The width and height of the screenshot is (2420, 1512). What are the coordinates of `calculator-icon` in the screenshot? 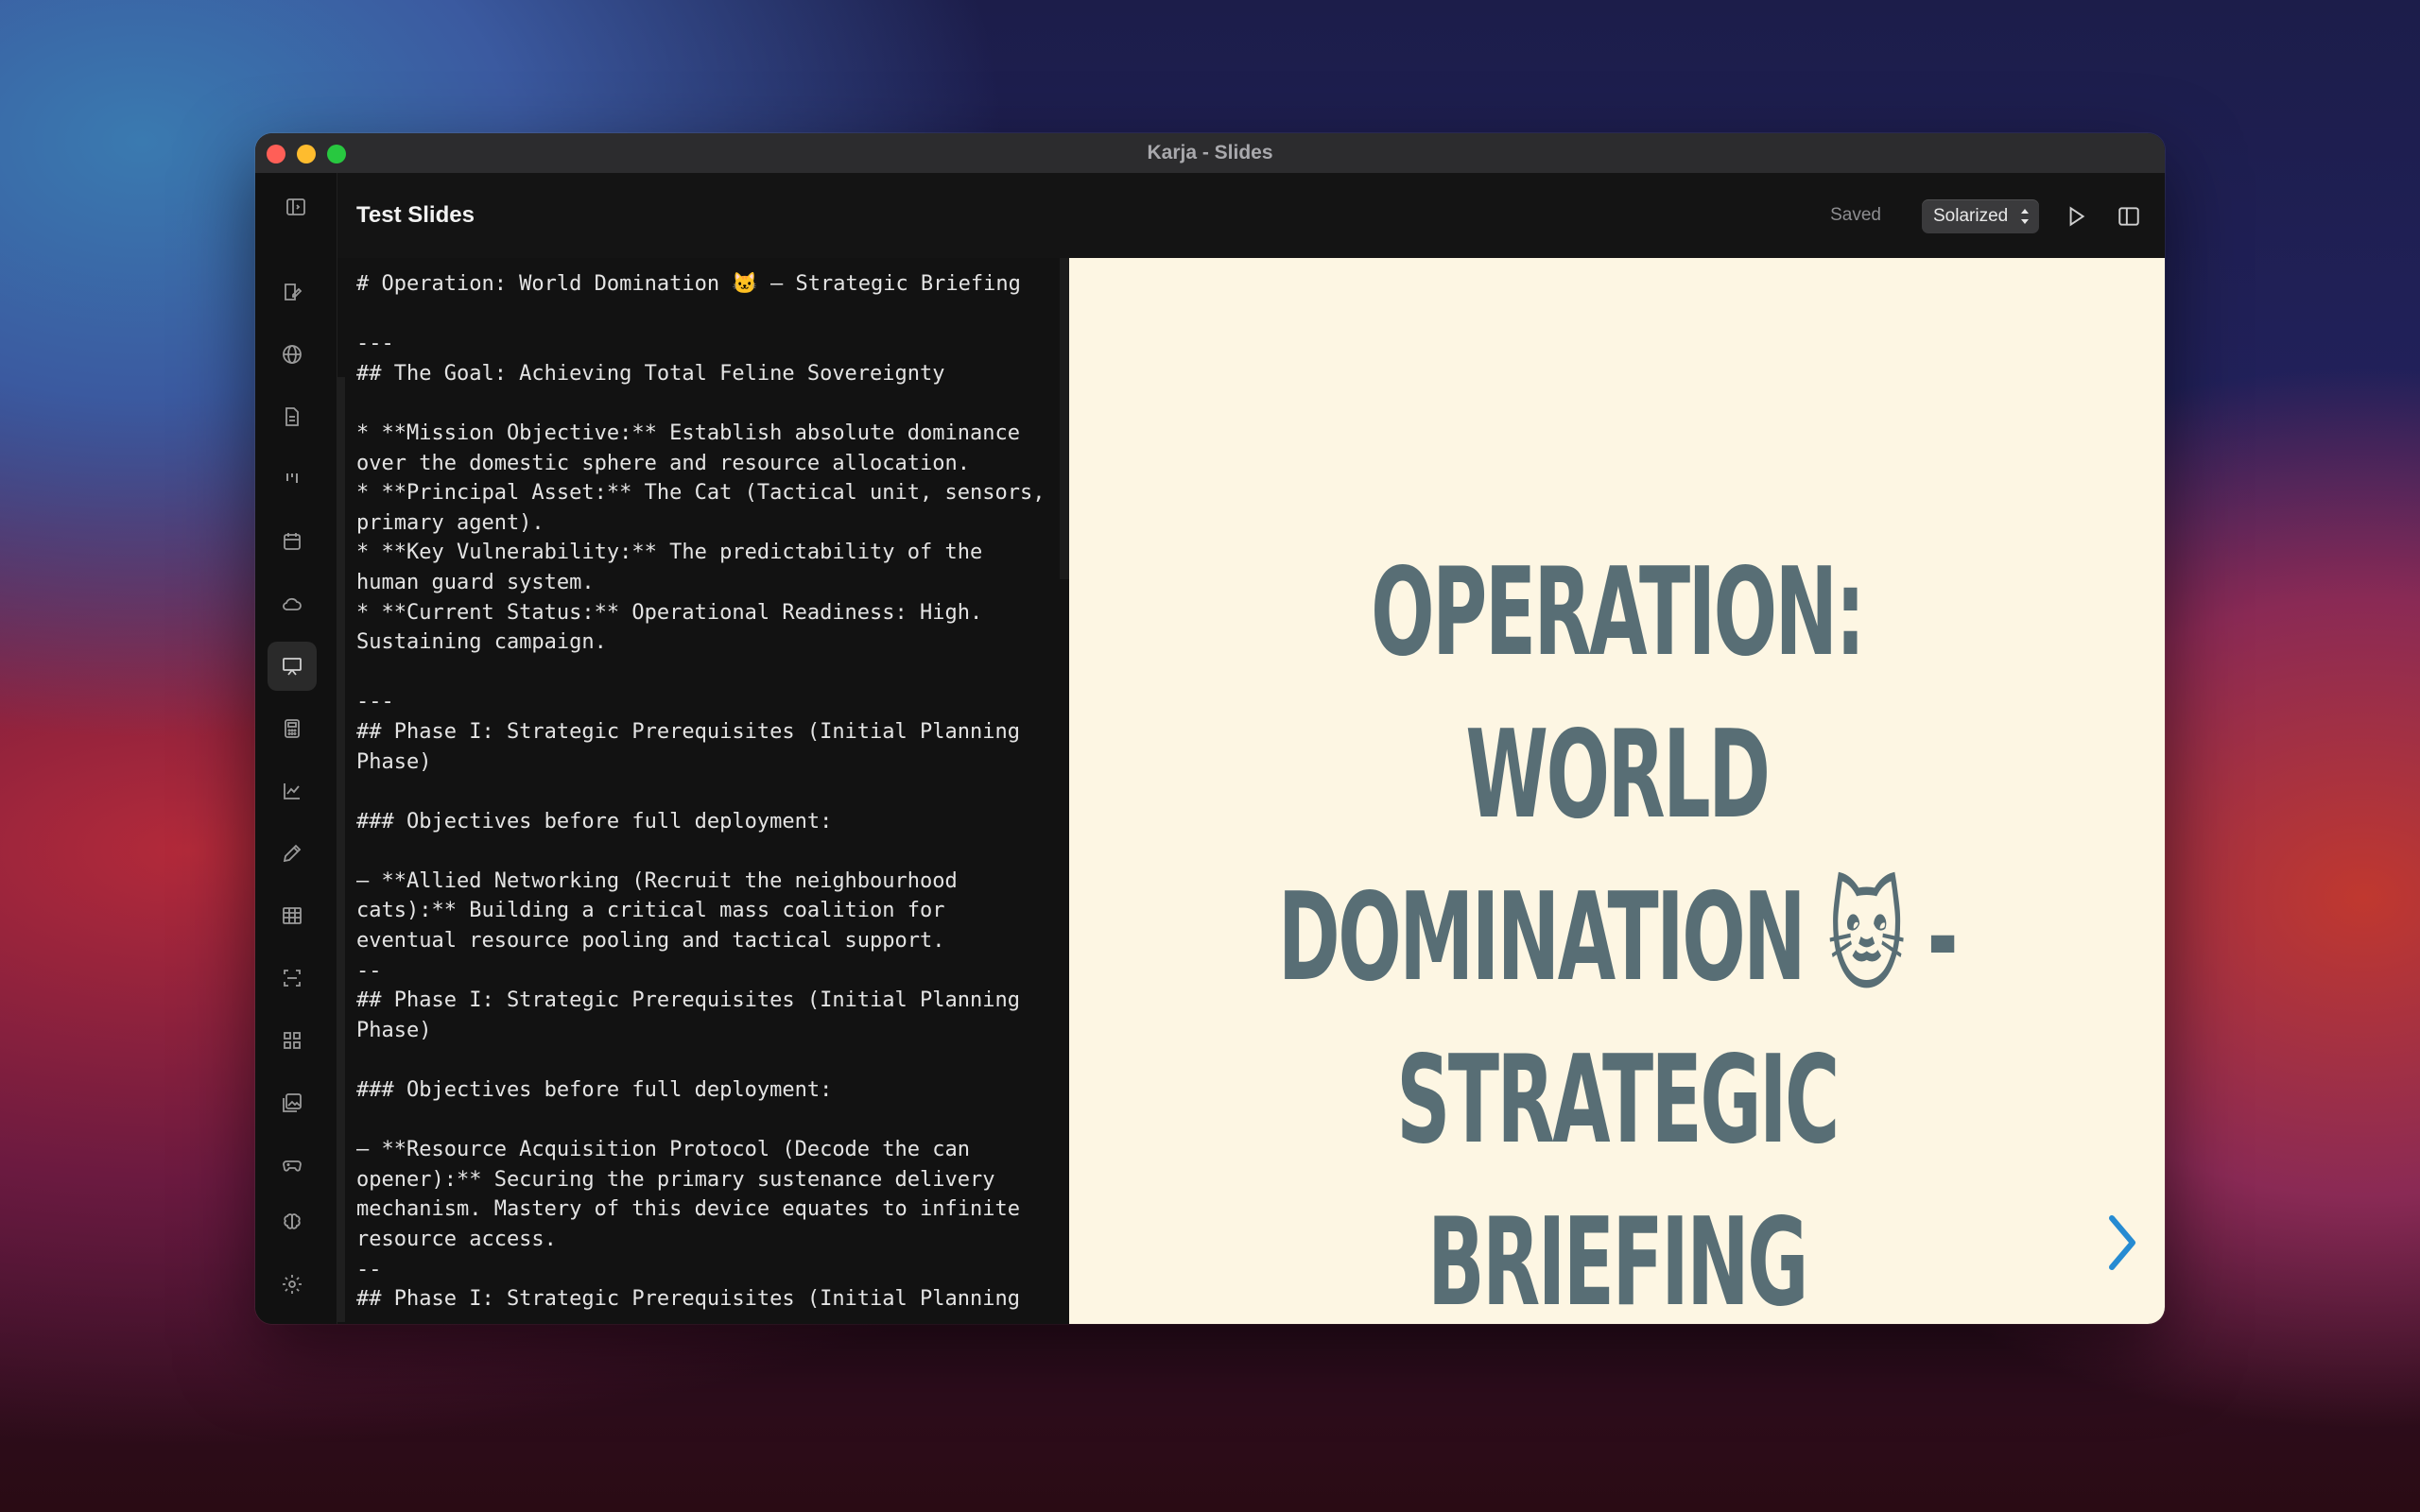 It's located at (293, 728).